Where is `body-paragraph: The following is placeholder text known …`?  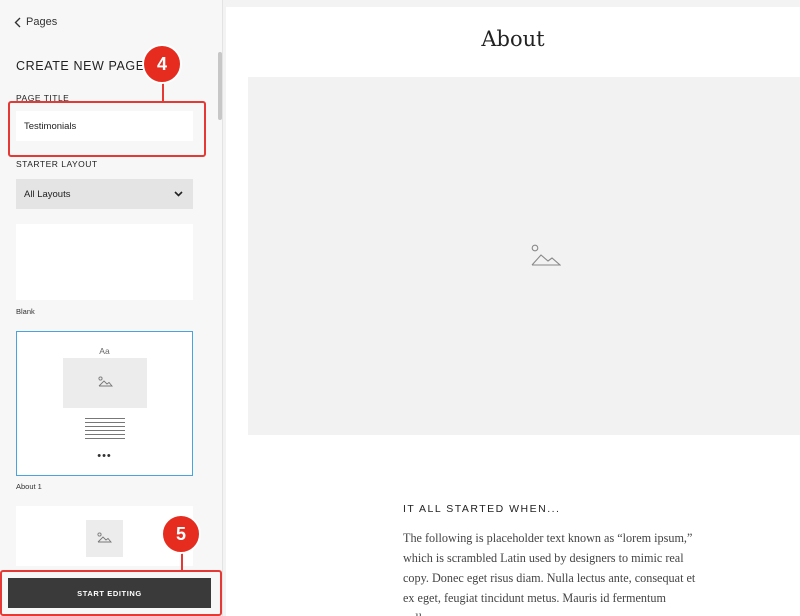
body-paragraph: The following is placeholder text known … is located at coordinates (553, 572).